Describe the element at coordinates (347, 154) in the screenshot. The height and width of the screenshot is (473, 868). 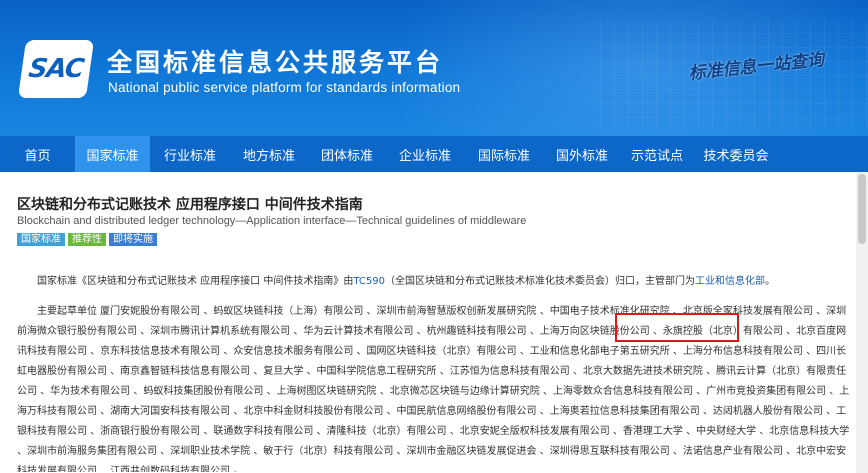
I see `nav-item-group-standards: 团体标准` at that location.